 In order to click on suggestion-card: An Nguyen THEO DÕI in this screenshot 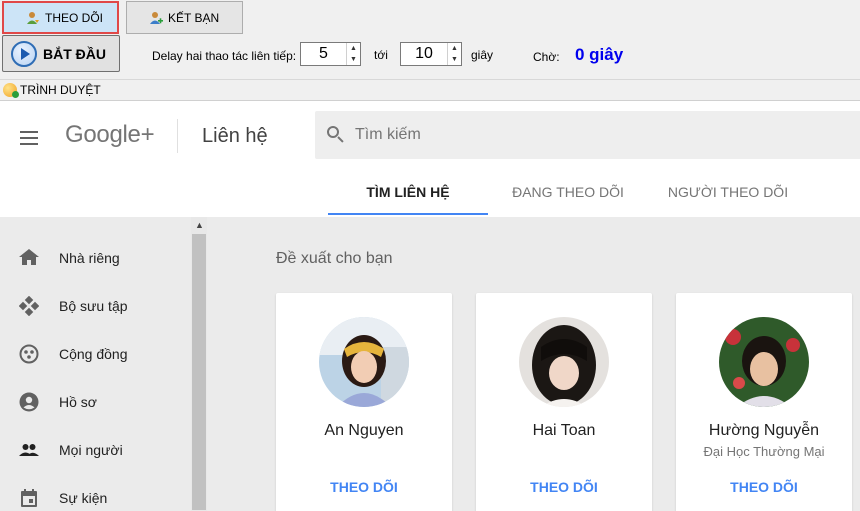, I will do `click(364, 402)`.